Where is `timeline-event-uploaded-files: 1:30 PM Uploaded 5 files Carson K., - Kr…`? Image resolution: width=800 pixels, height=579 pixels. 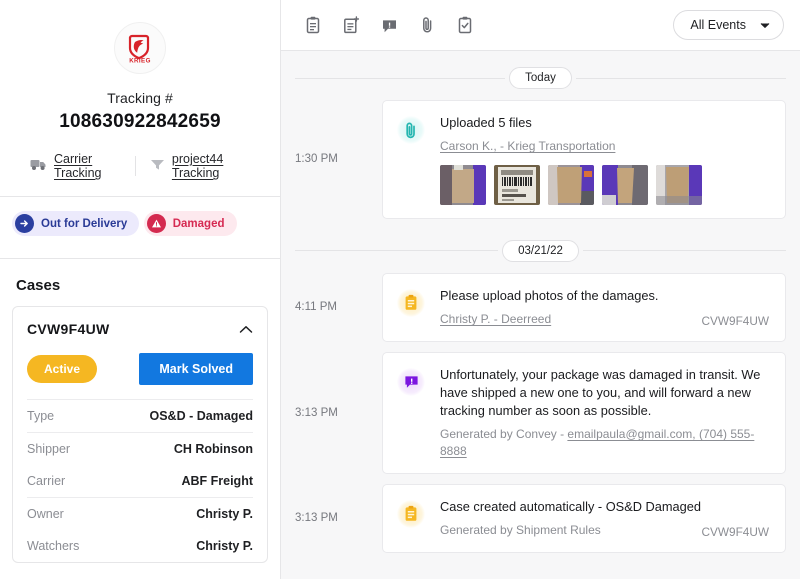 timeline-event-uploaded-files: 1:30 PM Uploaded 5 files Carson K., - Kr… is located at coordinates (540, 159).